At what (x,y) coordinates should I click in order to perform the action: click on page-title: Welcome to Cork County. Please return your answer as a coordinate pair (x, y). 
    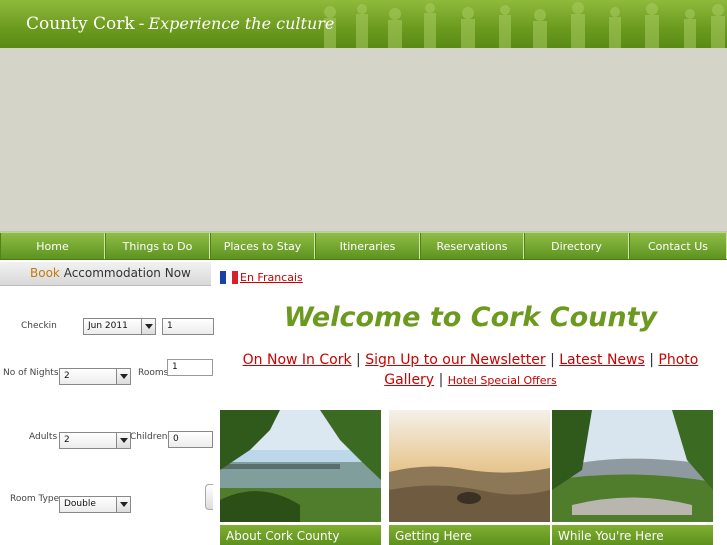
    Looking at the image, I should click on (470, 317).